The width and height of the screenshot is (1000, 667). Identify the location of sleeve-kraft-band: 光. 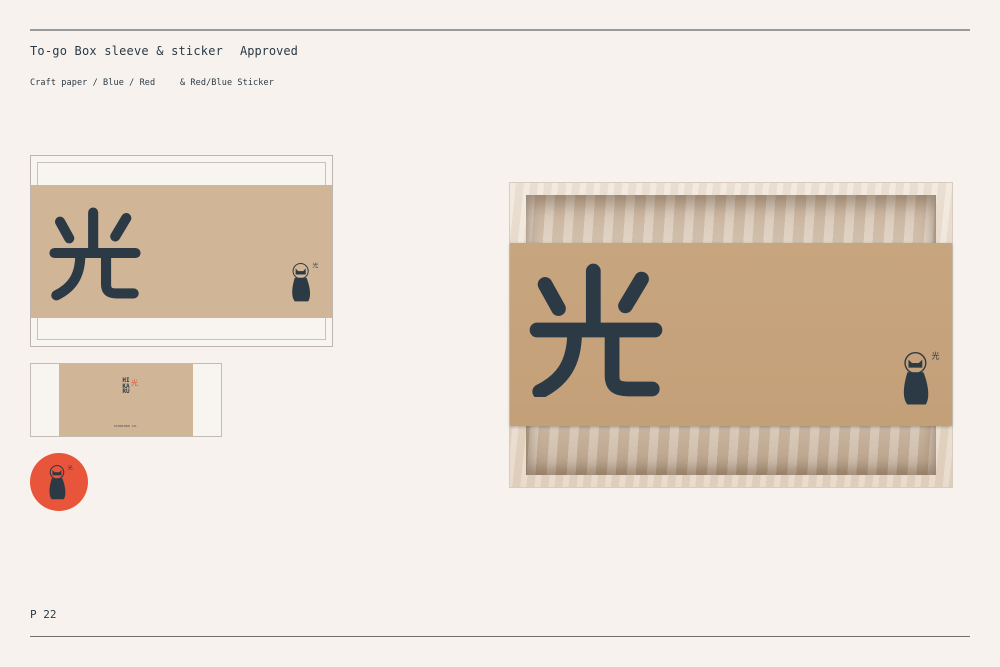
(181, 251).